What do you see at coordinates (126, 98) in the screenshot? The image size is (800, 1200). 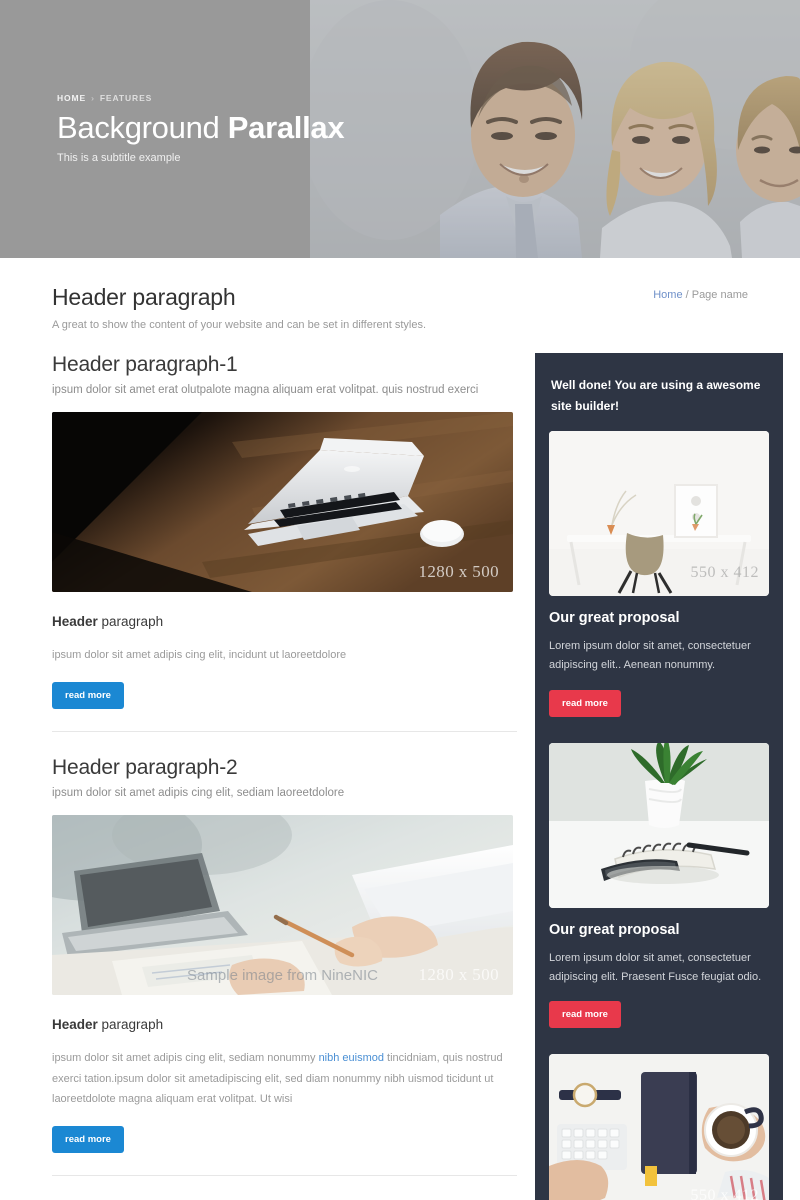 I see `hero-breadcrumb-current: FEATURES` at bounding box center [126, 98].